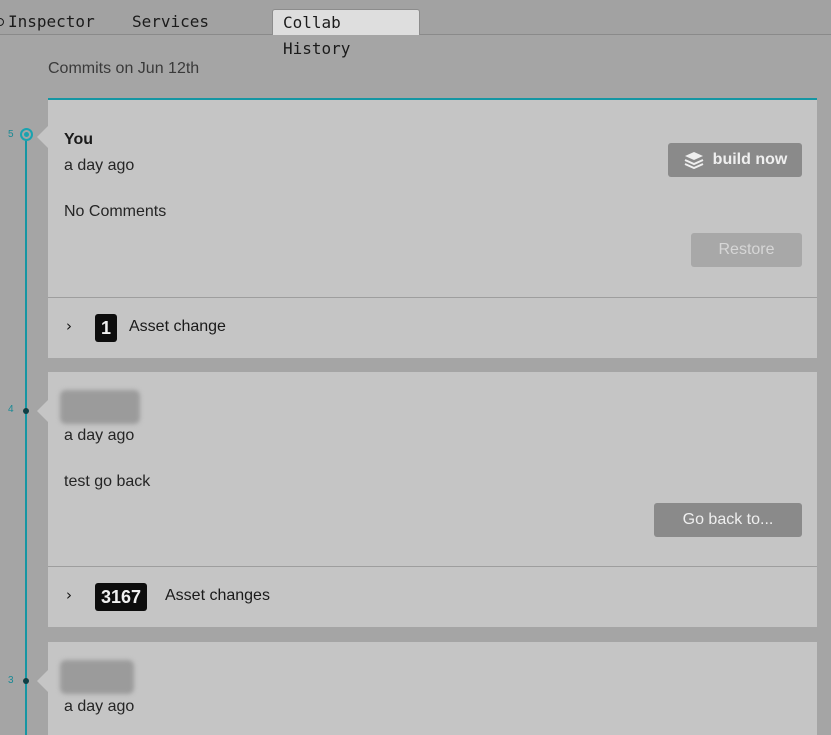  I want to click on restore-button: Restore, so click(746, 250).